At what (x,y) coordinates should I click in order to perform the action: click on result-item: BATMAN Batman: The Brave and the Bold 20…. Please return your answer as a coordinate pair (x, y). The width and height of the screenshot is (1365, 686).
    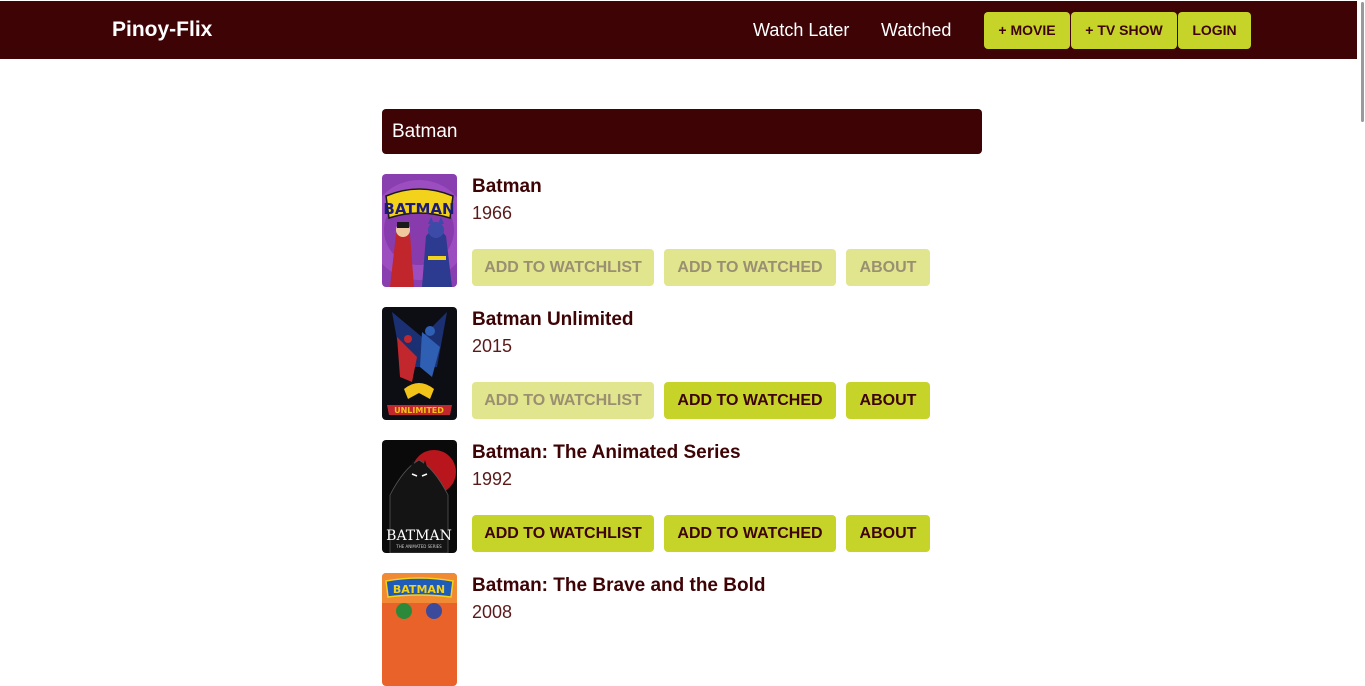
    Looking at the image, I should click on (682, 629).